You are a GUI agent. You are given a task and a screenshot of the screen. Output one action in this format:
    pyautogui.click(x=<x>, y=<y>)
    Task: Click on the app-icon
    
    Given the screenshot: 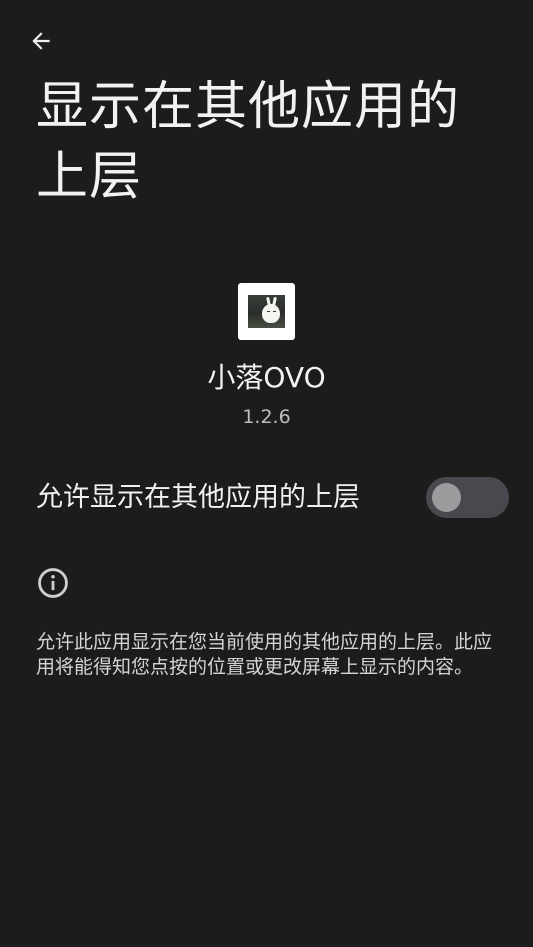 What is the action you would take?
    pyautogui.click(x=266, y=311)
    